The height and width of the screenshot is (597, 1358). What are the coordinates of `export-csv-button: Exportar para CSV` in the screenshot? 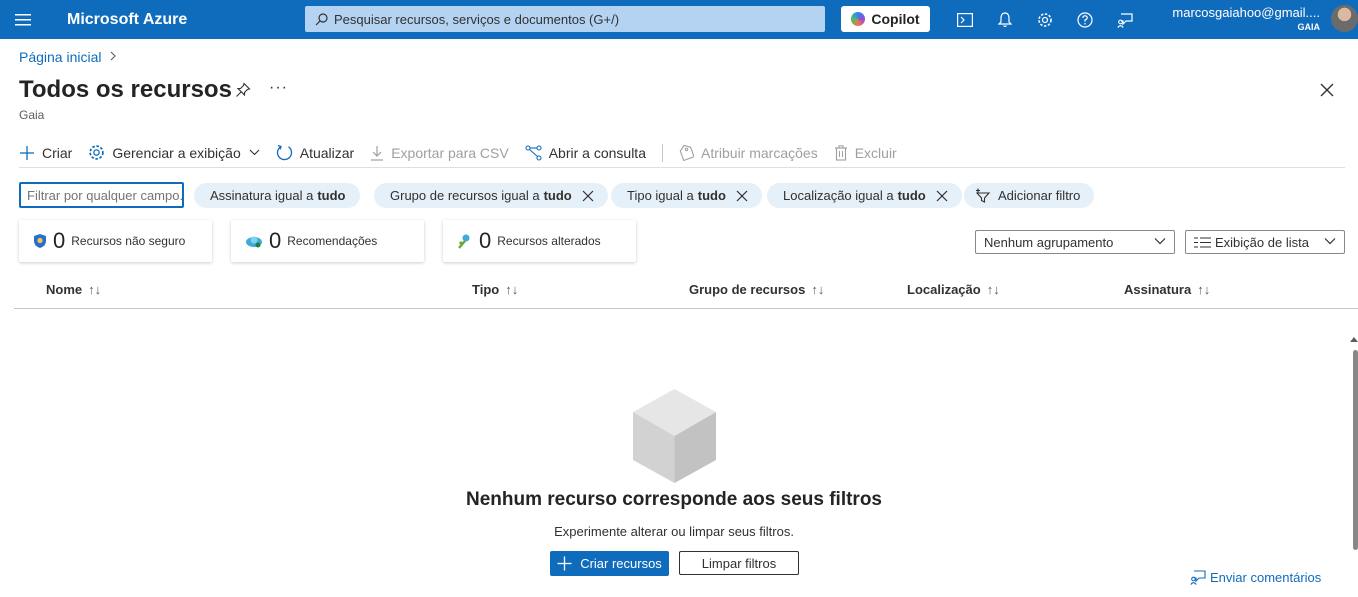 It's located at (439, 153).